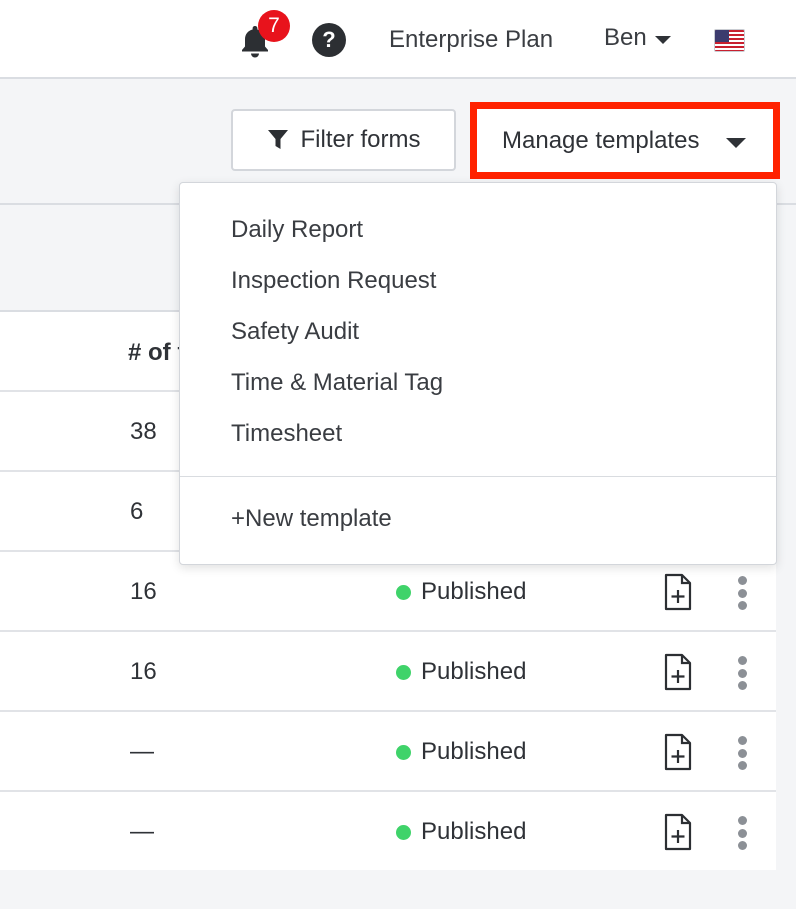 The width and height of the screenshot is (796, 909). I want to click on table-row: 16 Published, so click(388, 670).